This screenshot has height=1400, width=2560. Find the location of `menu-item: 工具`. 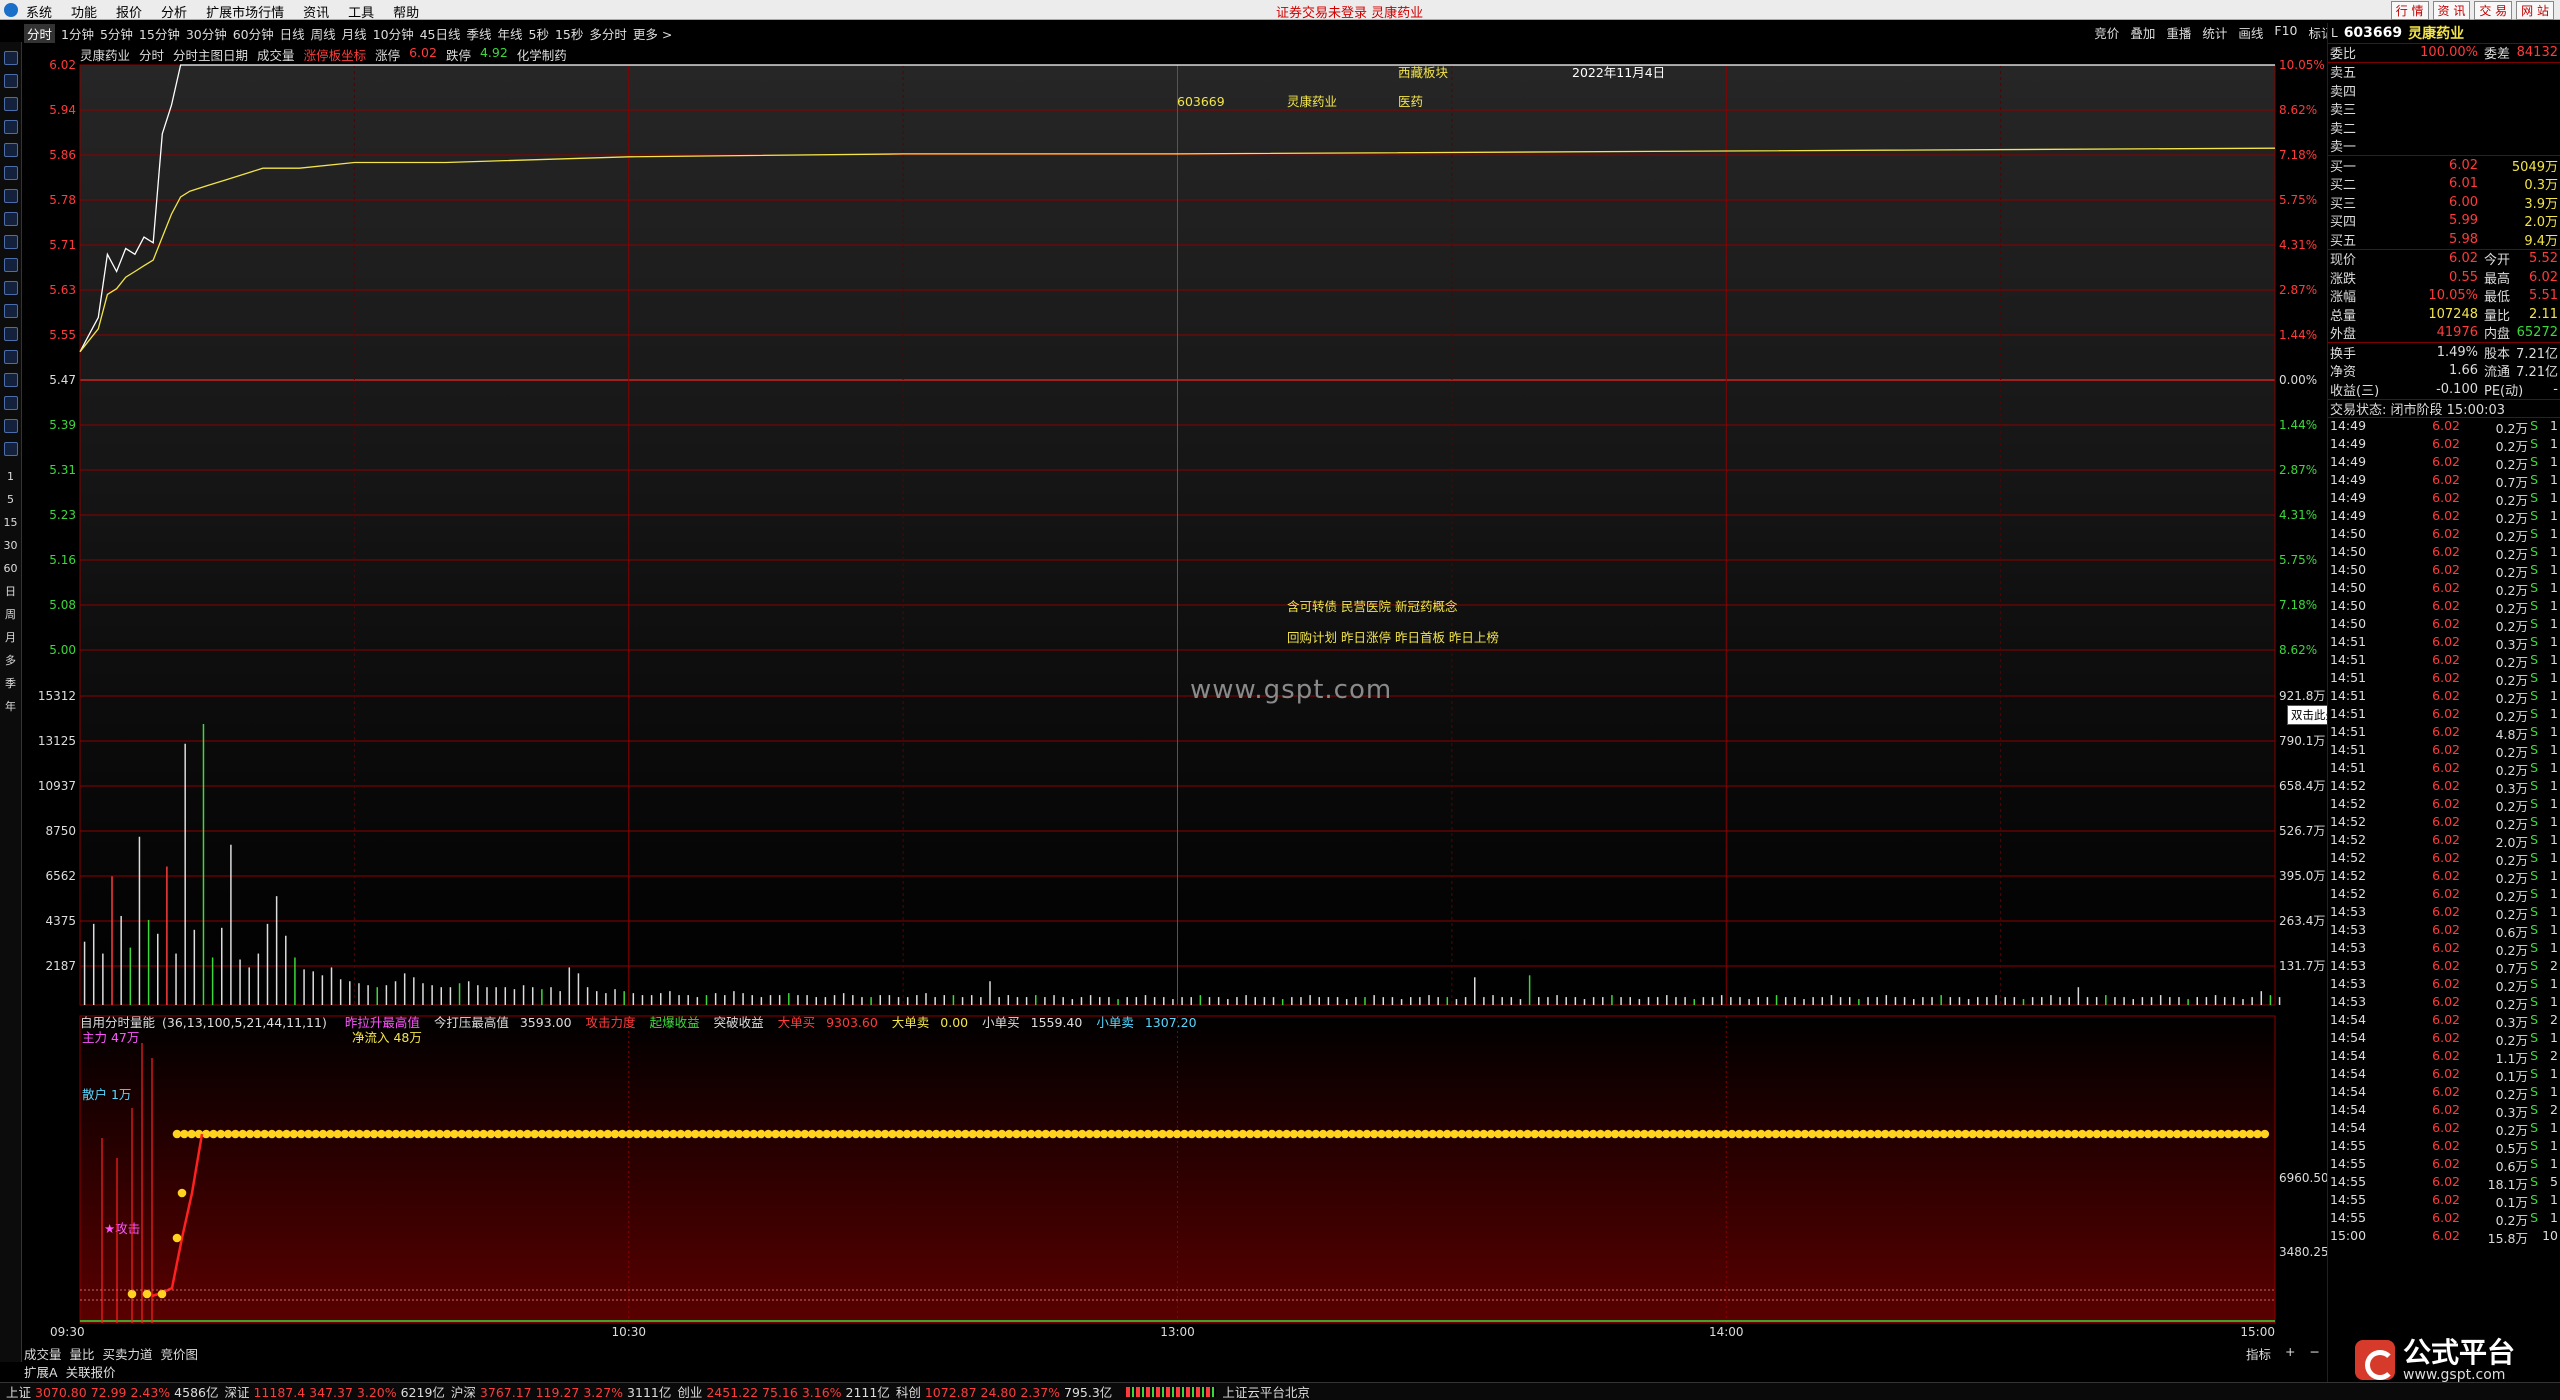

menu-item: 工具 is located at coordinates (361, 11).